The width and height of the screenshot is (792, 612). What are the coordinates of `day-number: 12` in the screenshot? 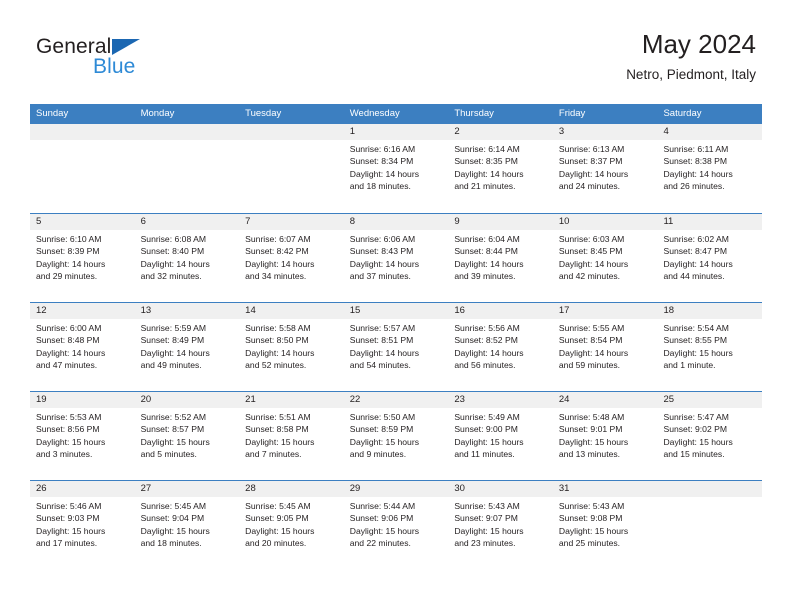 It's located at (82, 311).